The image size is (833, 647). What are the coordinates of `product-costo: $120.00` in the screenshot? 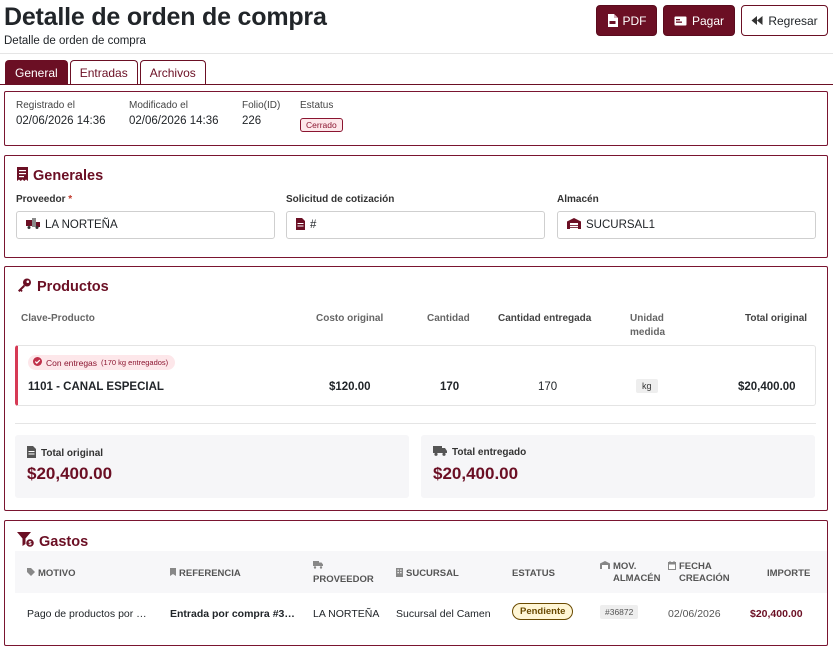 It's located at (350, 387).